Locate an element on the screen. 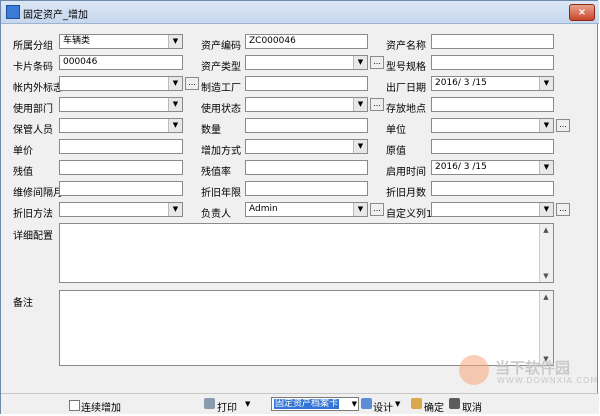 The width and height of the screenshot is (600, 416). keeper-label: 保管人员 is located at coordinates (33, 130).